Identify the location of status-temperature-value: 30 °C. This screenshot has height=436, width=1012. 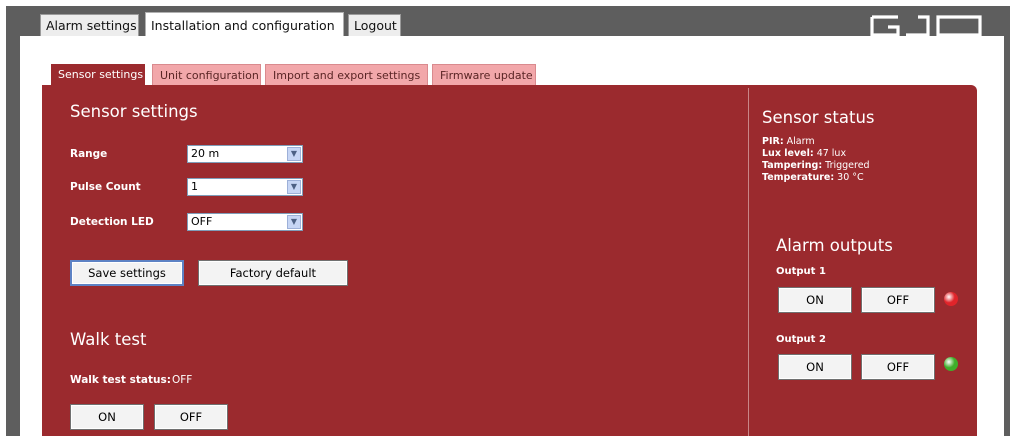
(850, 177).